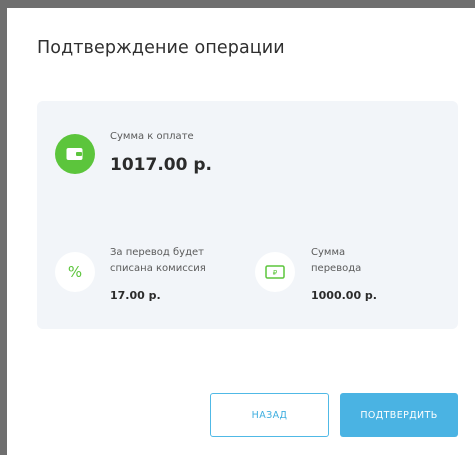 This screenshot has height=455, width=475. I want to click on dialog-title: Подтверждение операции, so click(161, 48).